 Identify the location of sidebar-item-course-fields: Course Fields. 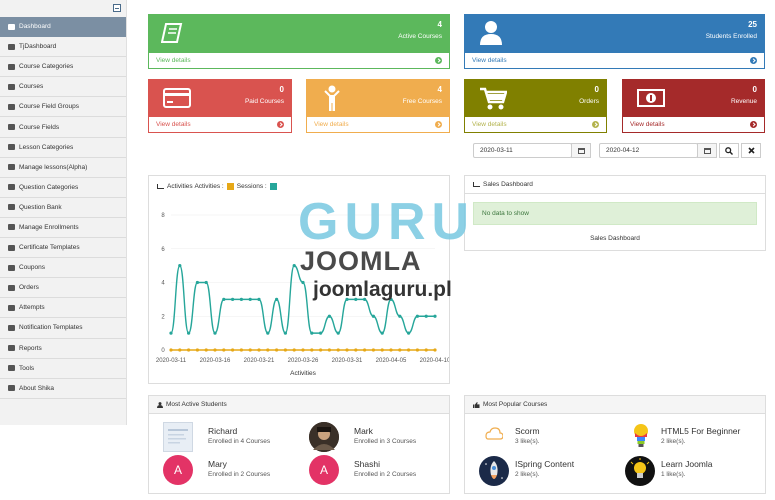
(63, 127).